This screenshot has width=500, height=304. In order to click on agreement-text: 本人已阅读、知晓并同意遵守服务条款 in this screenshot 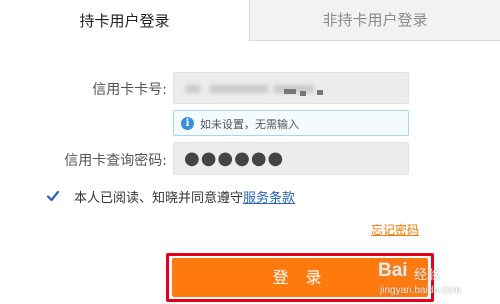, I will do `click(184, 196)`.